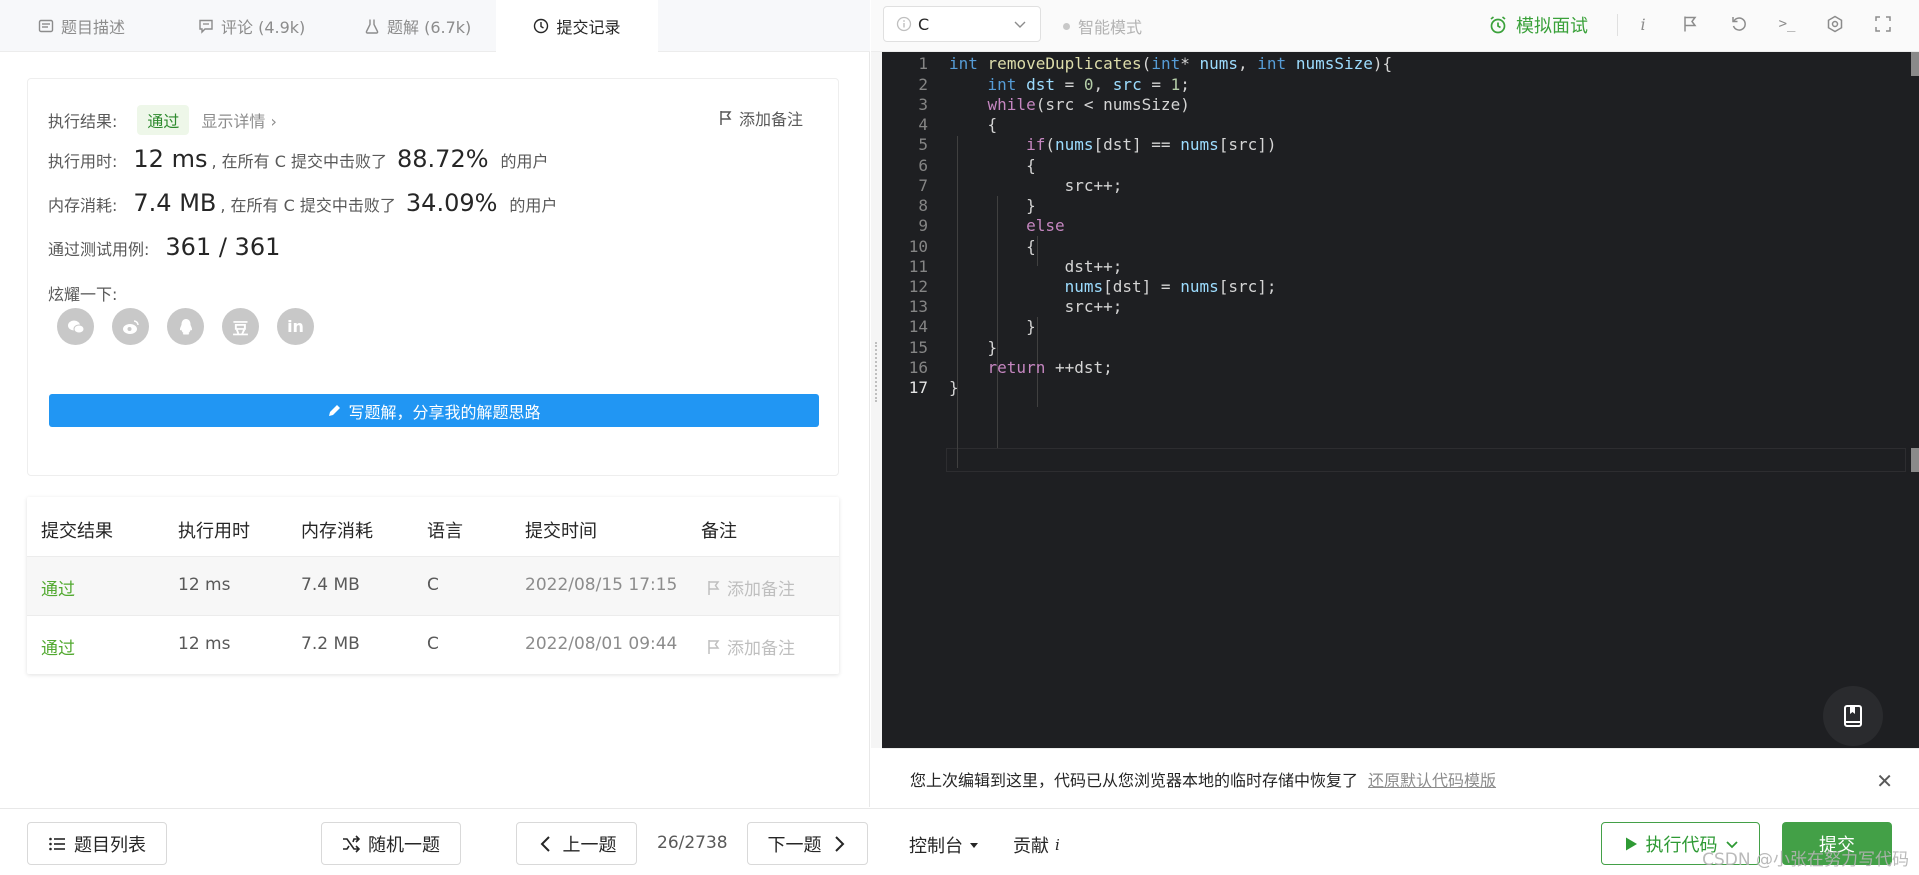  What do you see at coordinates (1134, 780) in the screenshot?
I see `restore-message: 您上次编辑到这里，代码已从您浏览器本地的临时存储中恢复了` at bounding box center [1134, 780].